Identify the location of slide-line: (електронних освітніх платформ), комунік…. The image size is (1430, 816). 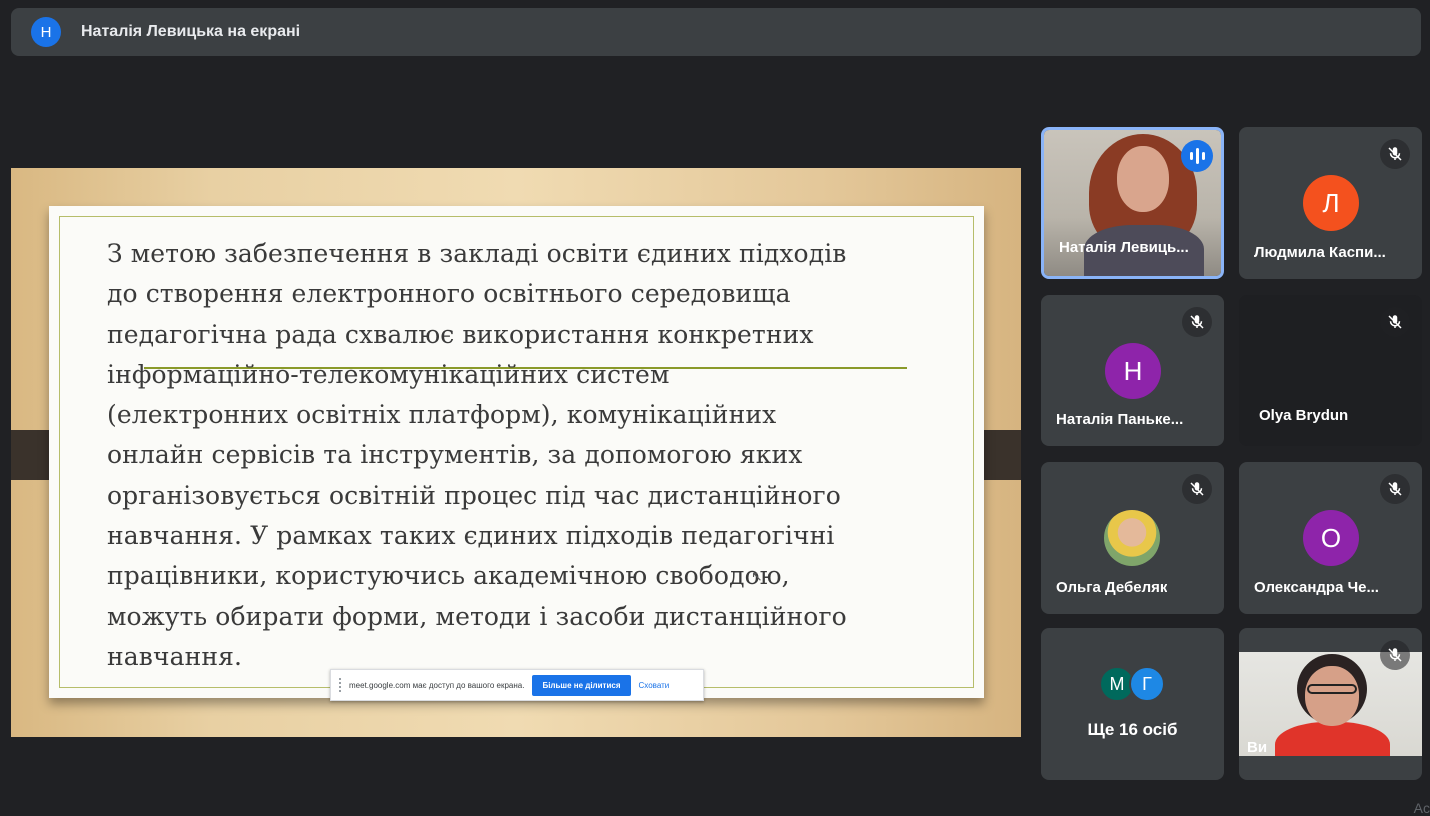
(442, 415).